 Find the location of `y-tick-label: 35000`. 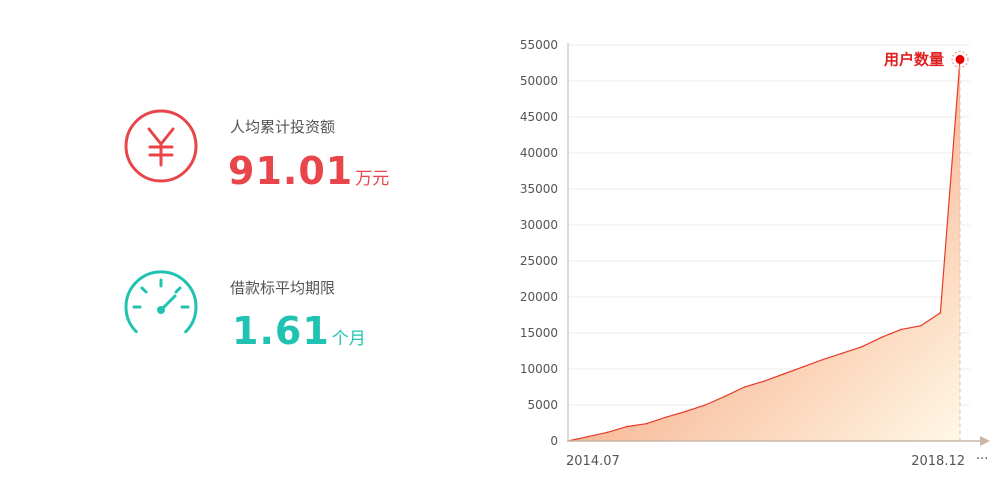

y-tick-label: 35000 is located at coordinates (539, 189).